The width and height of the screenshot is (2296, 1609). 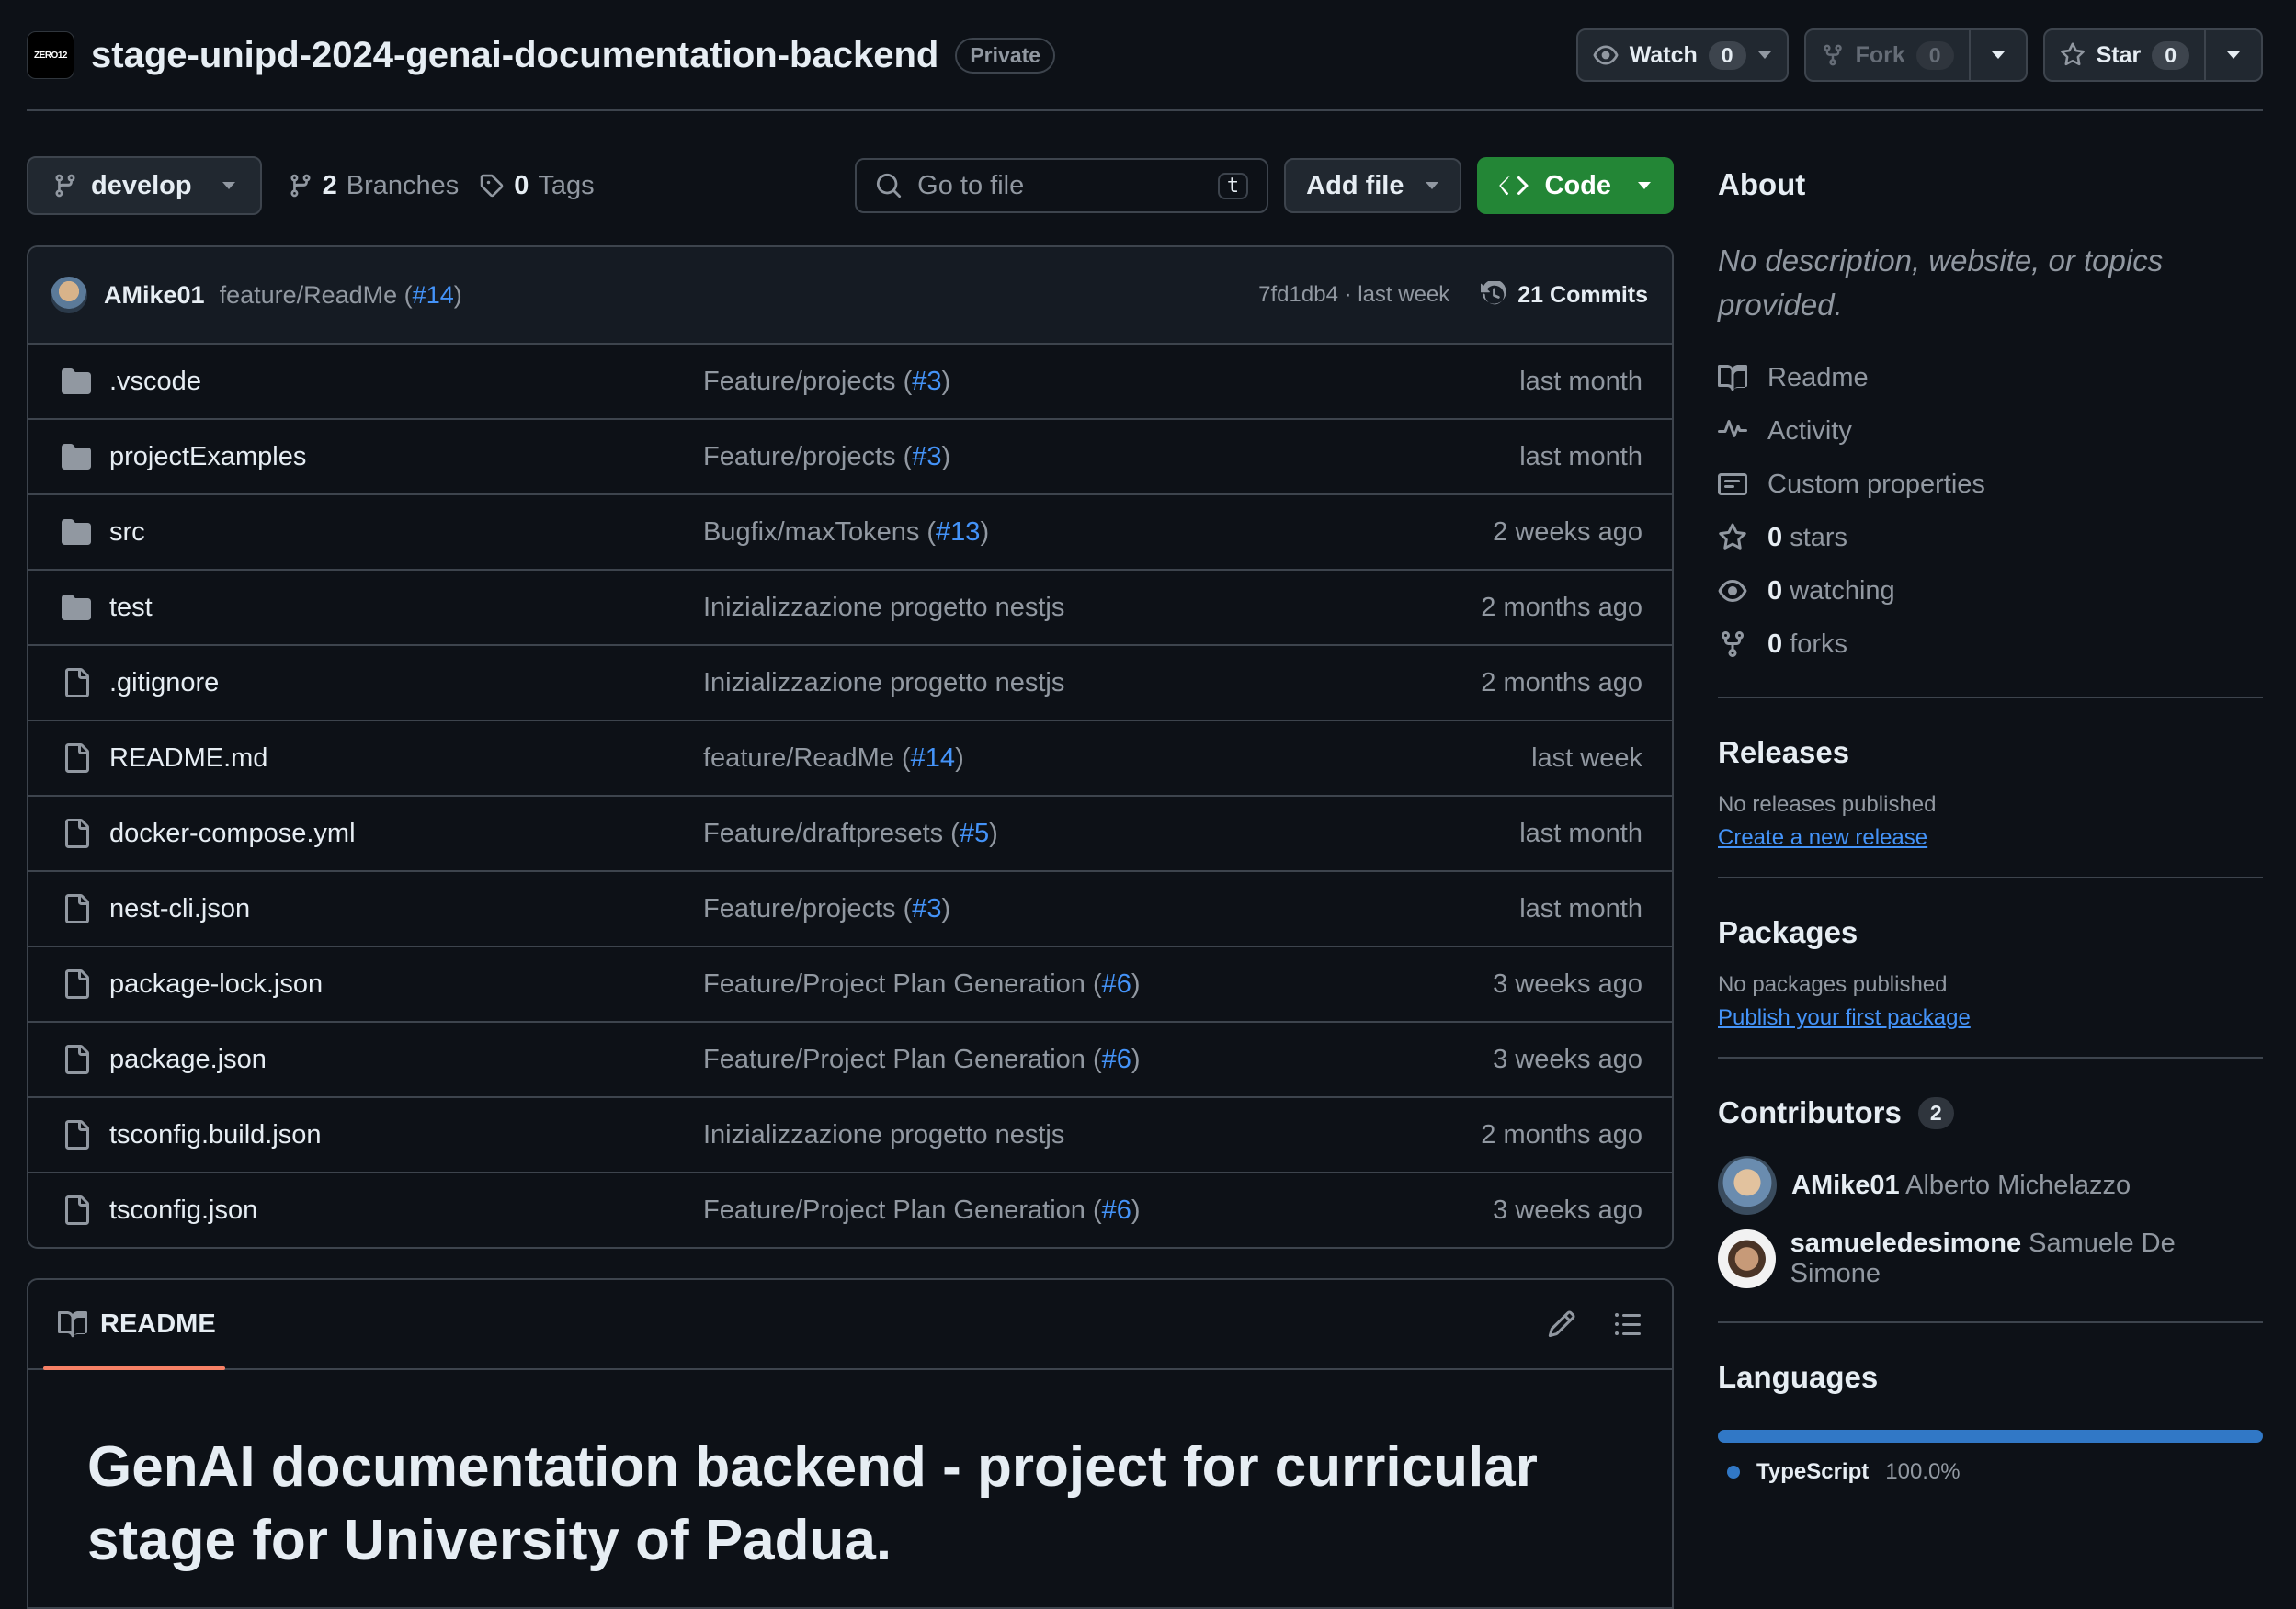 I want to click on forks-link: 0 forks, so click(x=1991, y=644).